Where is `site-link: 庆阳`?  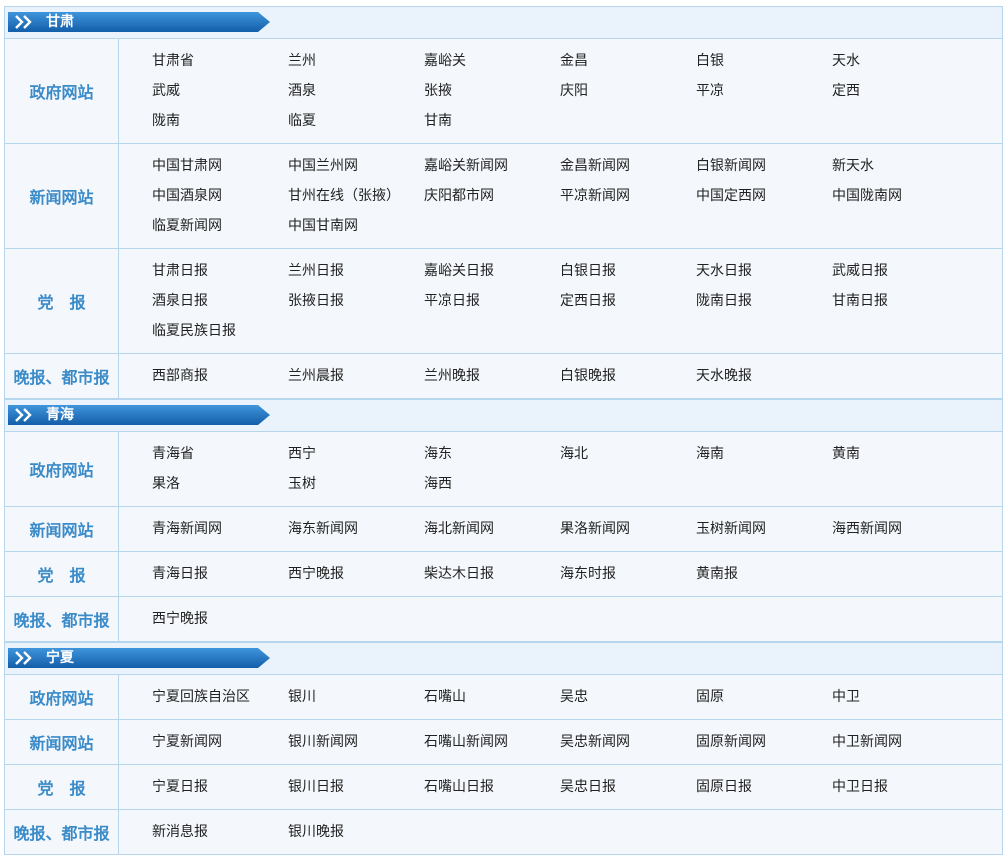 site-link: 庆阳 is located at coordinates (628, 91).